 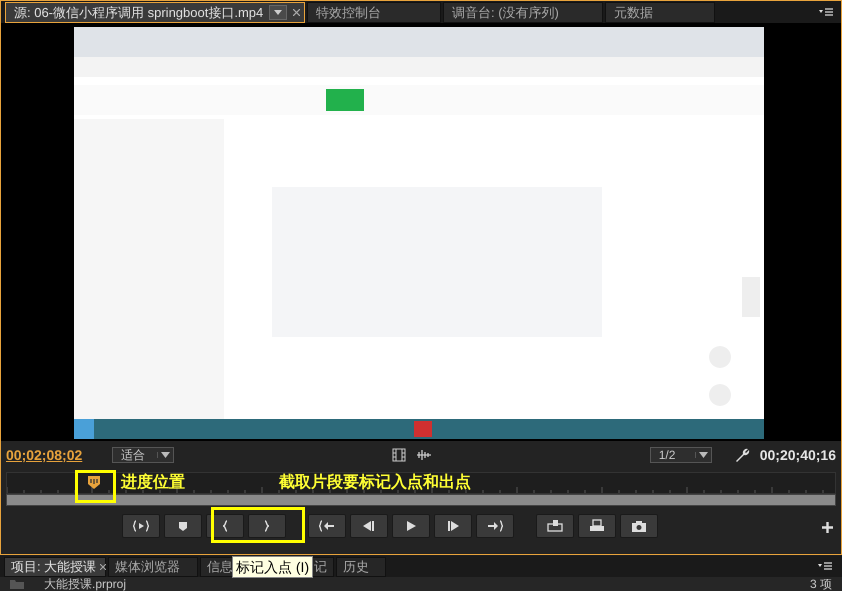 What do you see at coordinates (85, 584) in the screenshot?
I see `project-file-name: 大能授课.prproj` at bounding box center [85, 584].